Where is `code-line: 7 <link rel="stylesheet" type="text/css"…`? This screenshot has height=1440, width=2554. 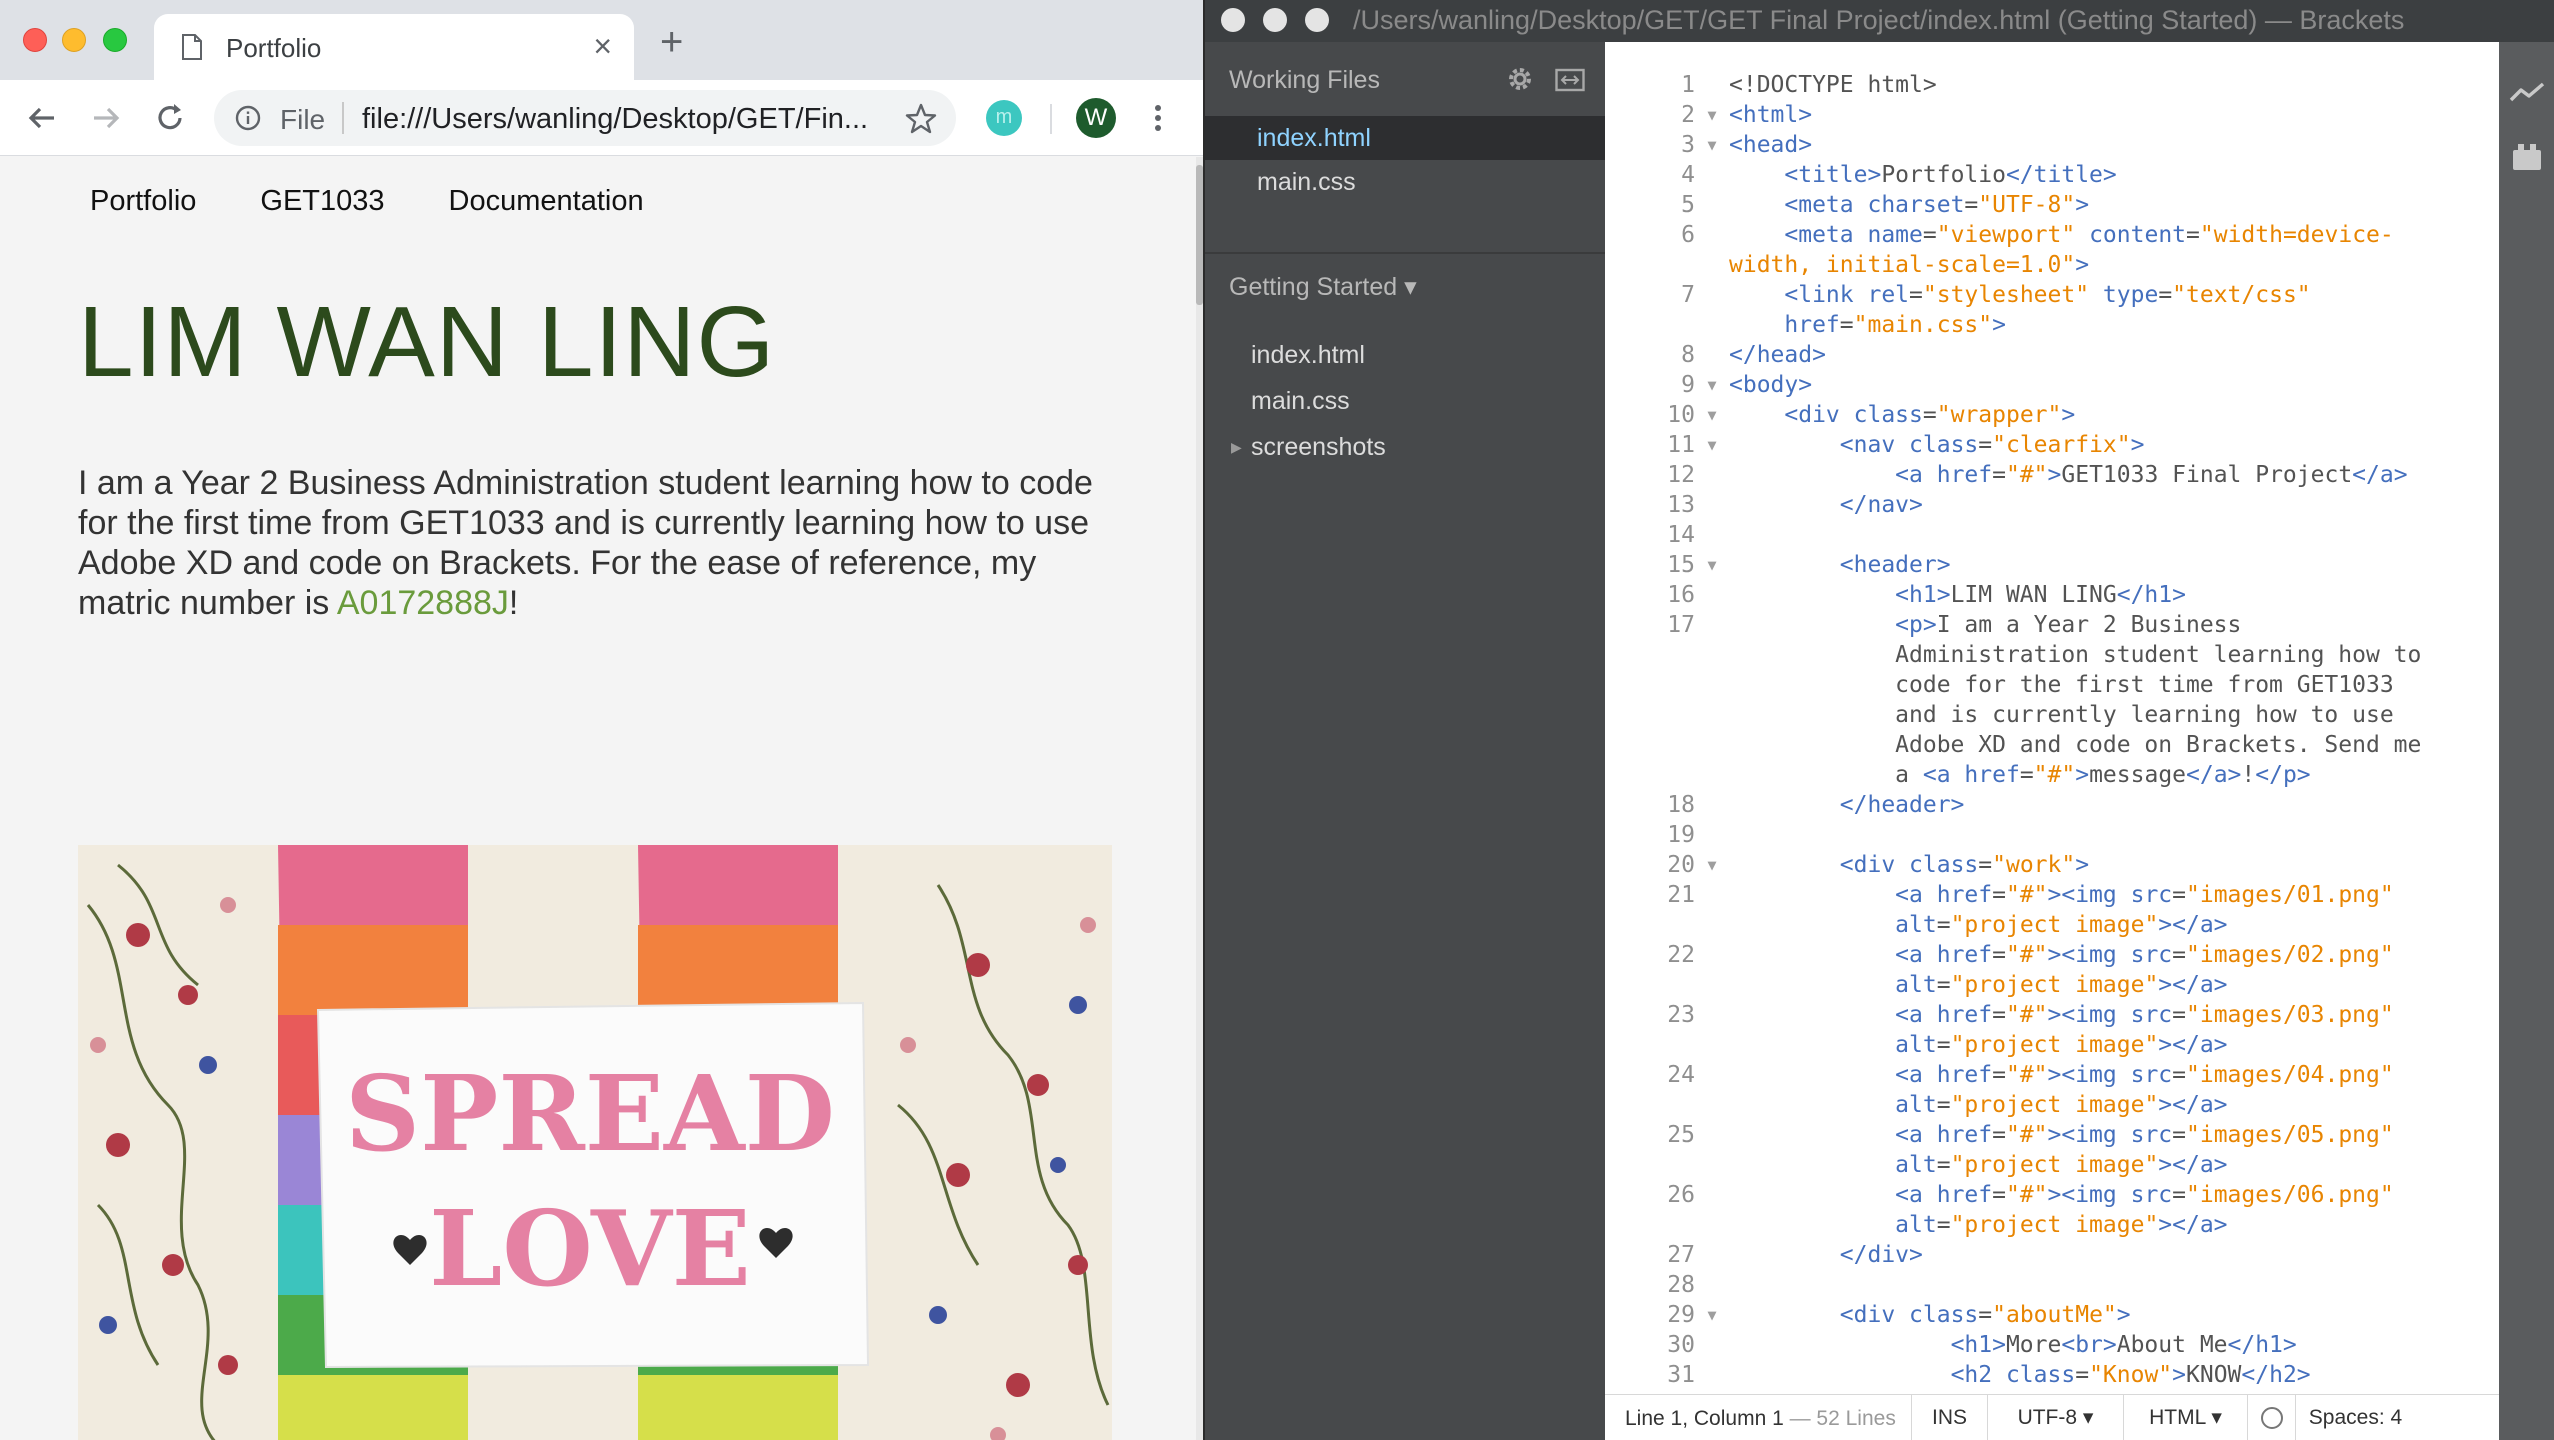 code-line: 7 <link rel="stylesheet" type="text/css"… is located at coordinates (2052, 310).